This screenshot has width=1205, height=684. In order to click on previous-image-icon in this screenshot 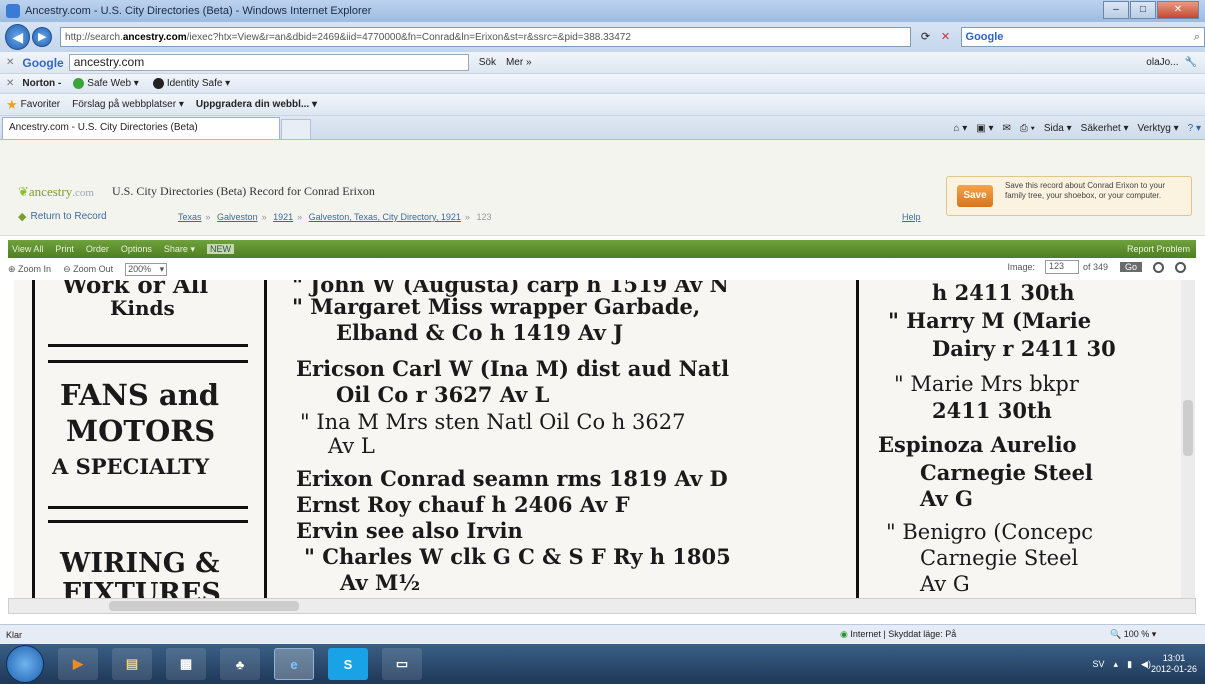, I will do `click(1158, 267)`.